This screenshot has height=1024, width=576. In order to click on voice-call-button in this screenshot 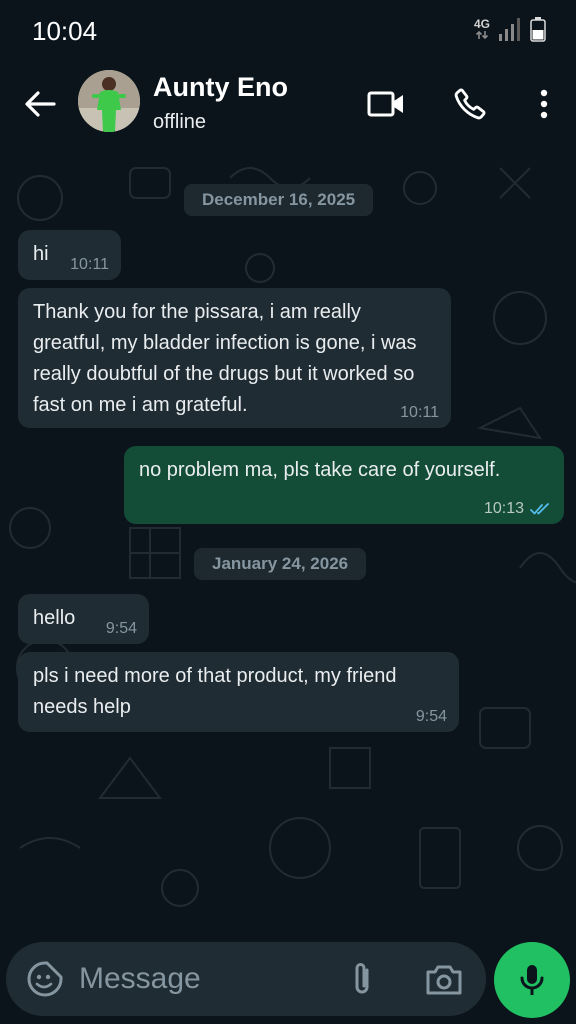, I will do `click(470, 104)`.